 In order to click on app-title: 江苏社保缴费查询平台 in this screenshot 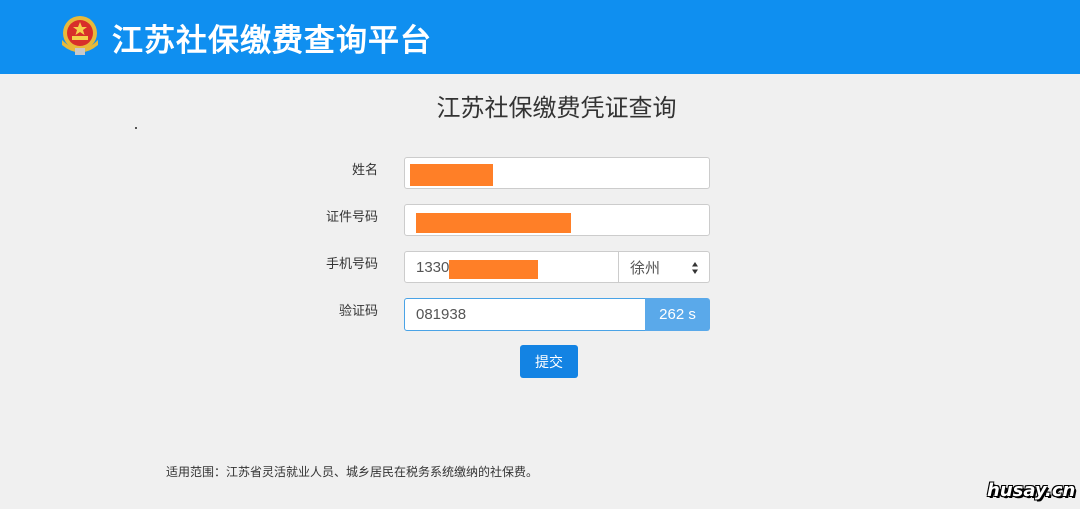, I will do `click(272, 41)`.